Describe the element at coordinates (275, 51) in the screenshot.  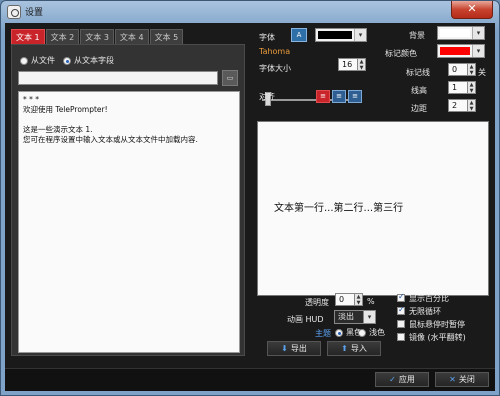
I see `font-name: Tahoma` at that location.